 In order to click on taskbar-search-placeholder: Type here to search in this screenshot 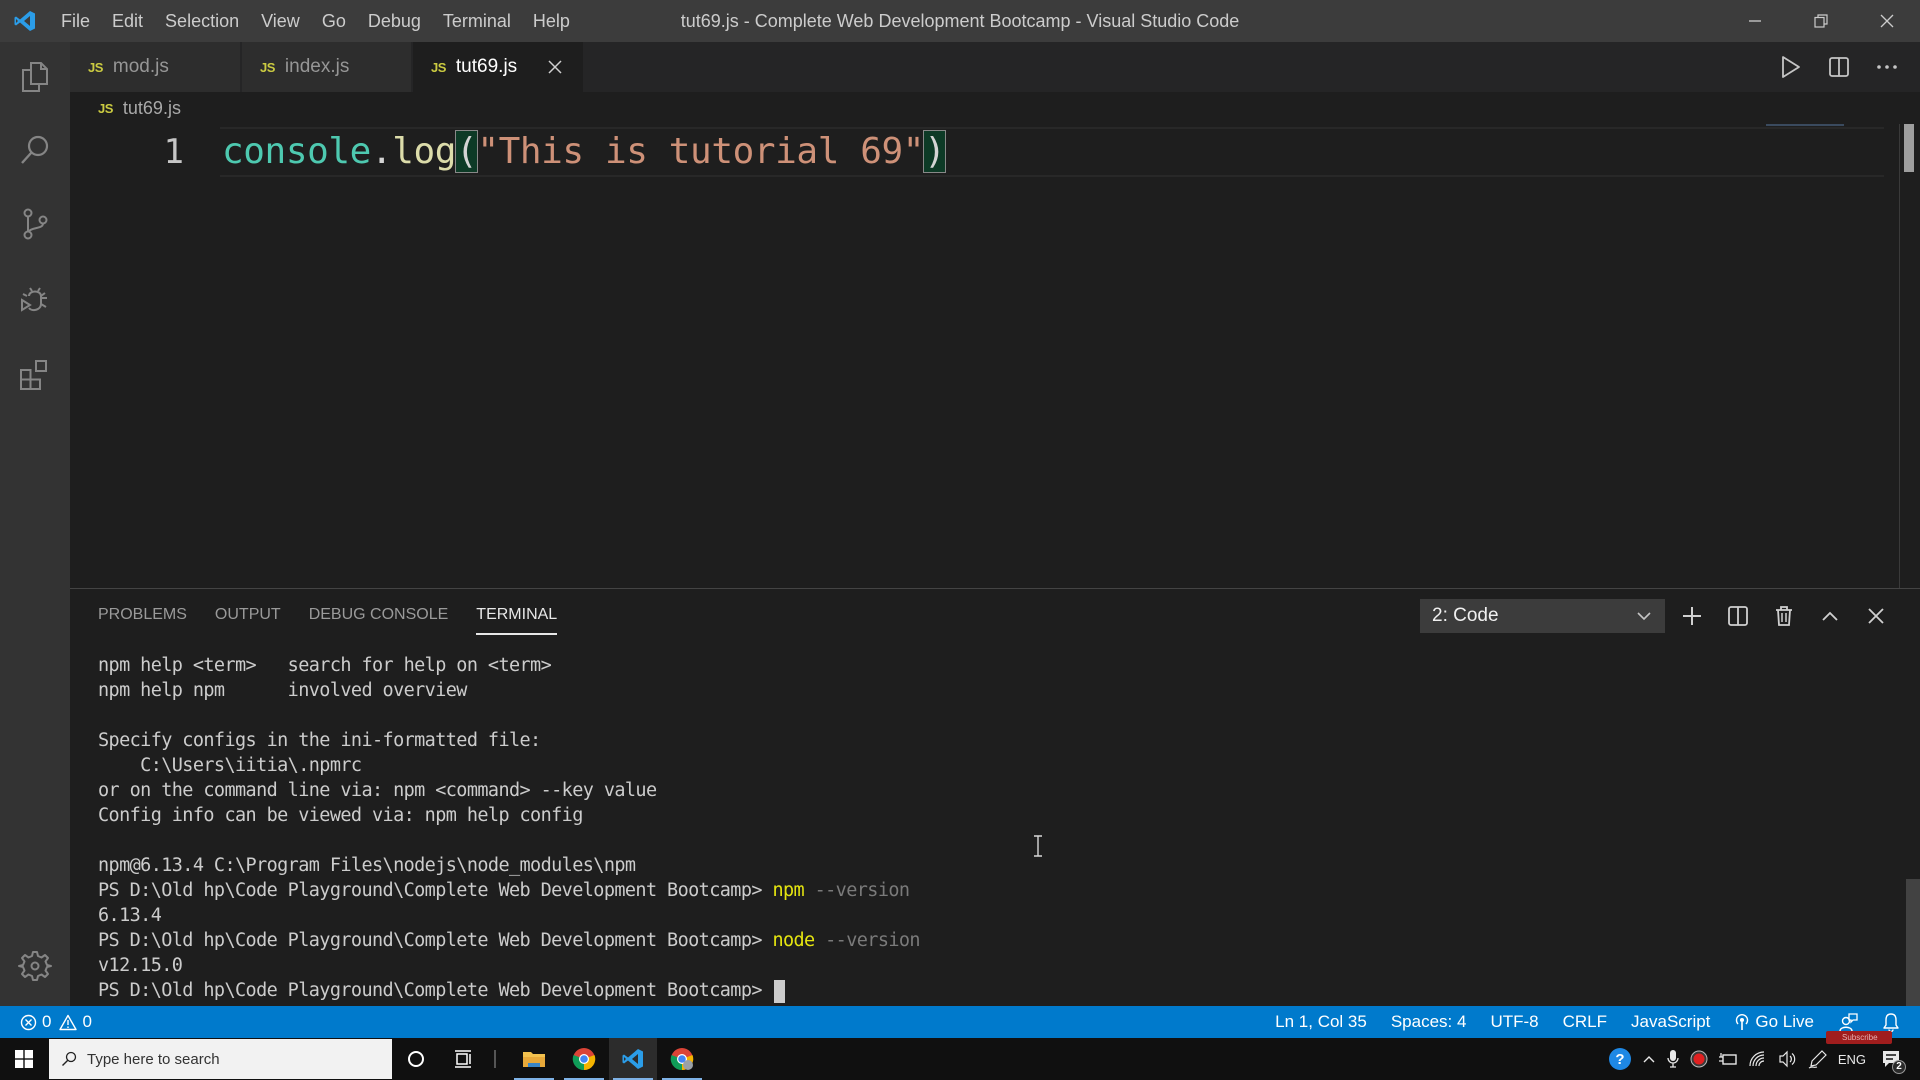, I will do `click(153, 1059)`.